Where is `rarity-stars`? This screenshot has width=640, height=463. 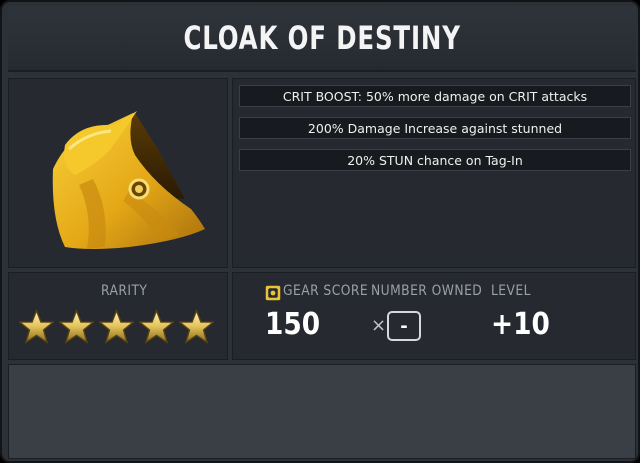 rarity-stars is located at coordinates (116, 326).